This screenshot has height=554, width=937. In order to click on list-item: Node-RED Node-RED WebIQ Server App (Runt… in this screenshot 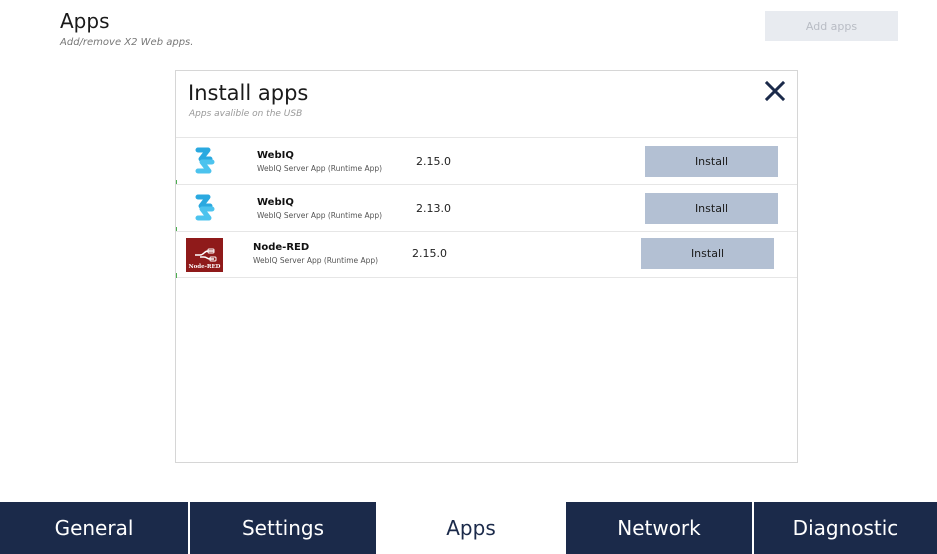, I will do `click(486, 254)`.